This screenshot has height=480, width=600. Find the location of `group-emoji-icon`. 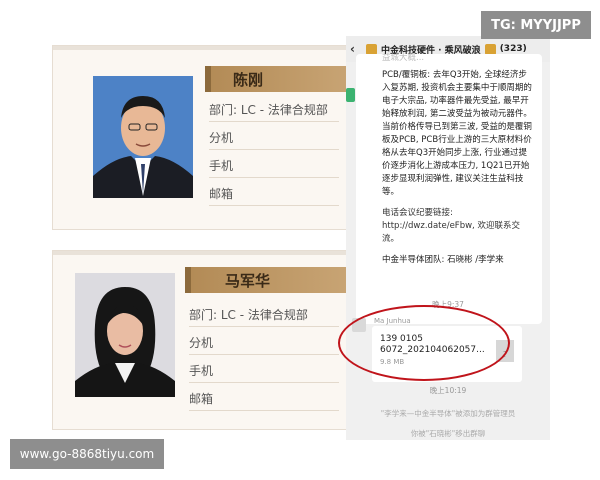

group-emoji-icon is located at coordinates (371, 49).